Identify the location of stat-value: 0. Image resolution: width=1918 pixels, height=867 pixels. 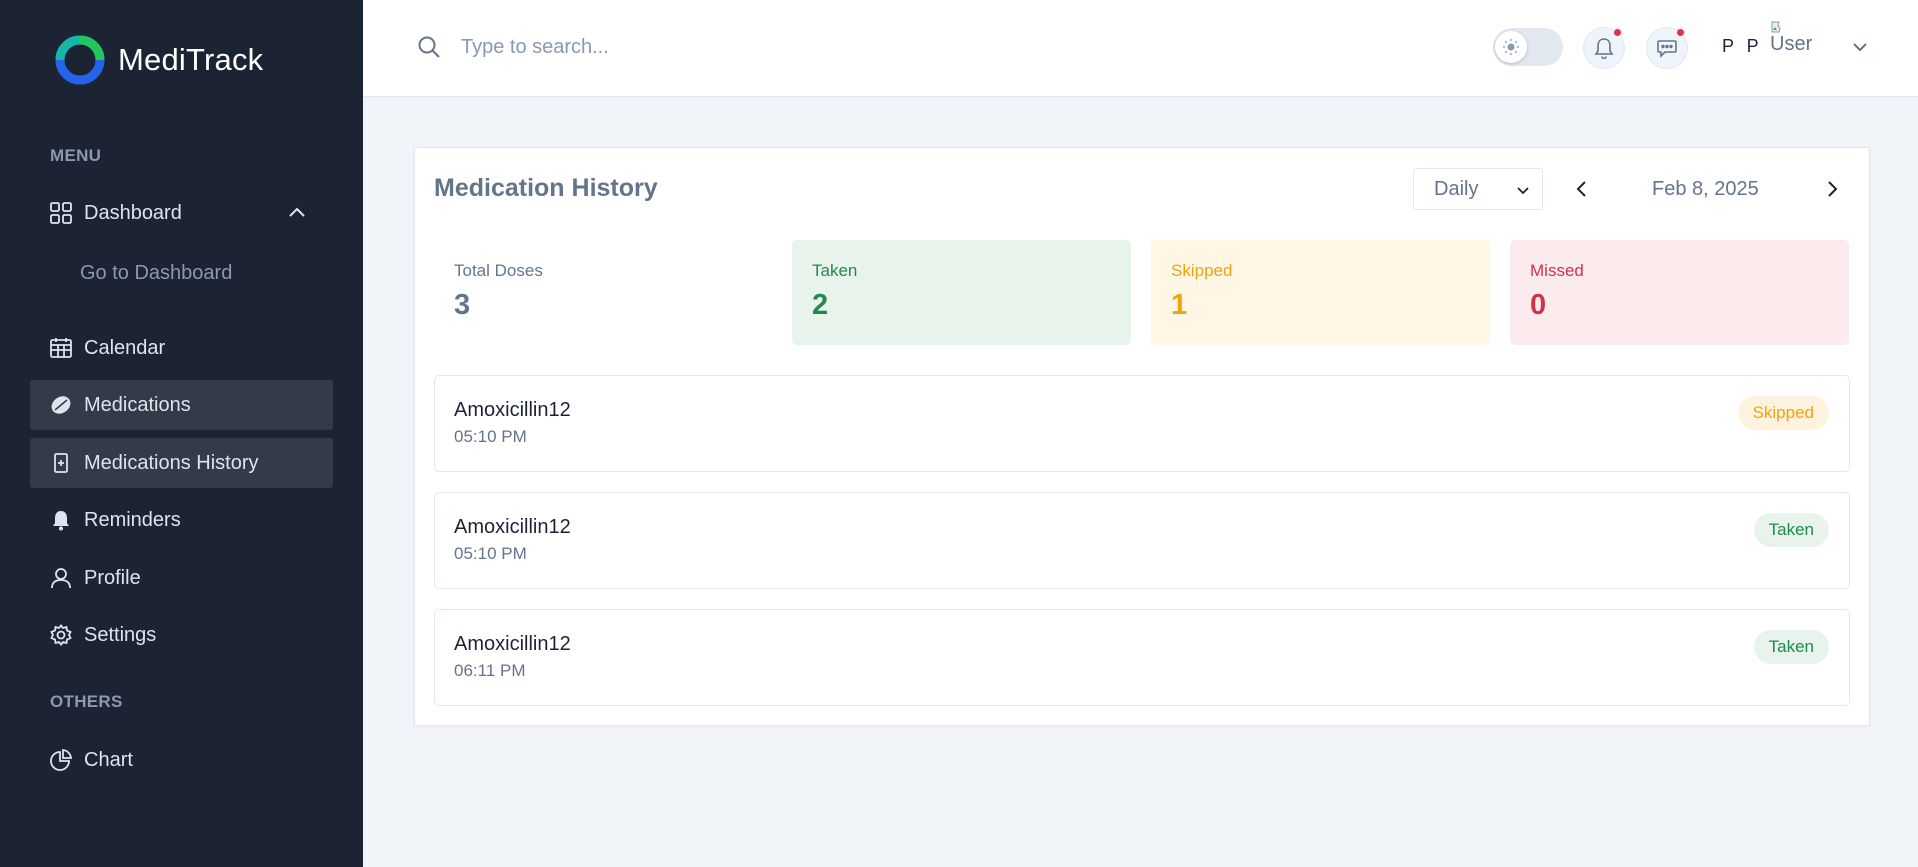
(1538, 305).